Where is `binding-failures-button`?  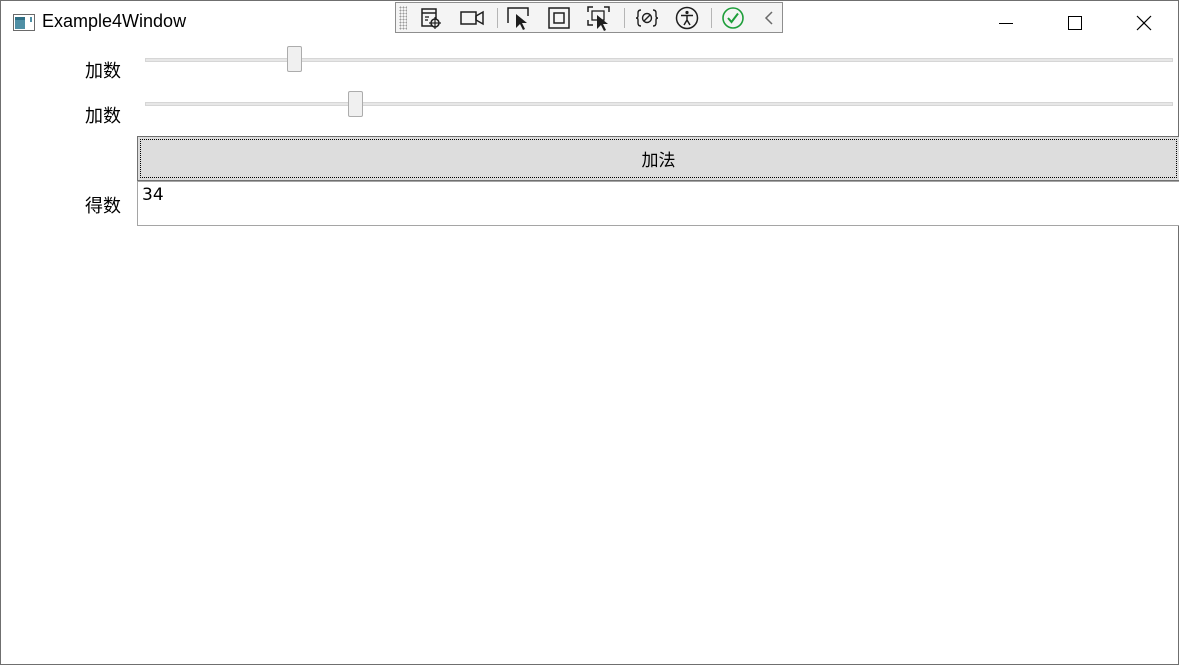
binding-failures-button is located at coordinates (647, 18).